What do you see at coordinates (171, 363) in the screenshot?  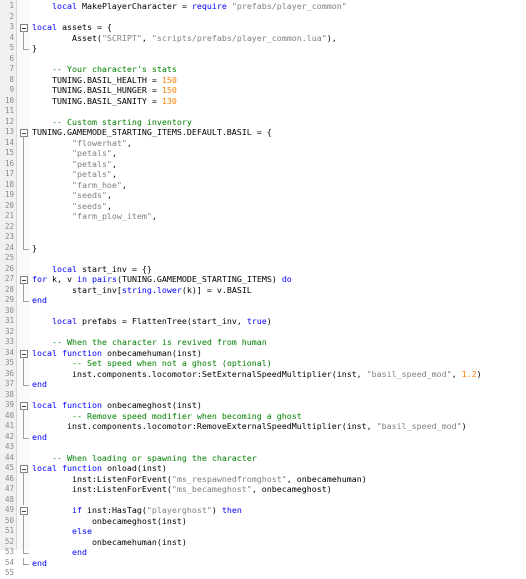 I see `comment-token: -- Set speed when not a ghost (optional)` at bounding box center [171, 363].